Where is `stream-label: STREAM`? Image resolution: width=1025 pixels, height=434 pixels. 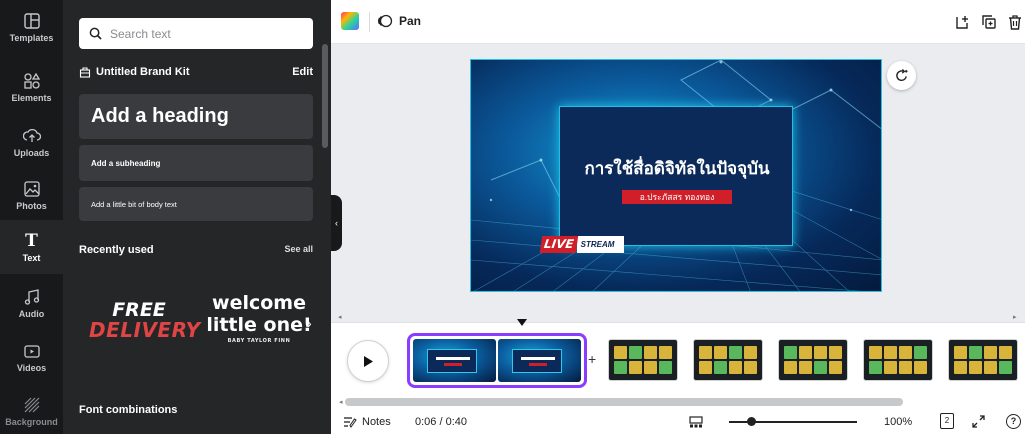
stream-label: STREAM is located at coordinates (600, 244).